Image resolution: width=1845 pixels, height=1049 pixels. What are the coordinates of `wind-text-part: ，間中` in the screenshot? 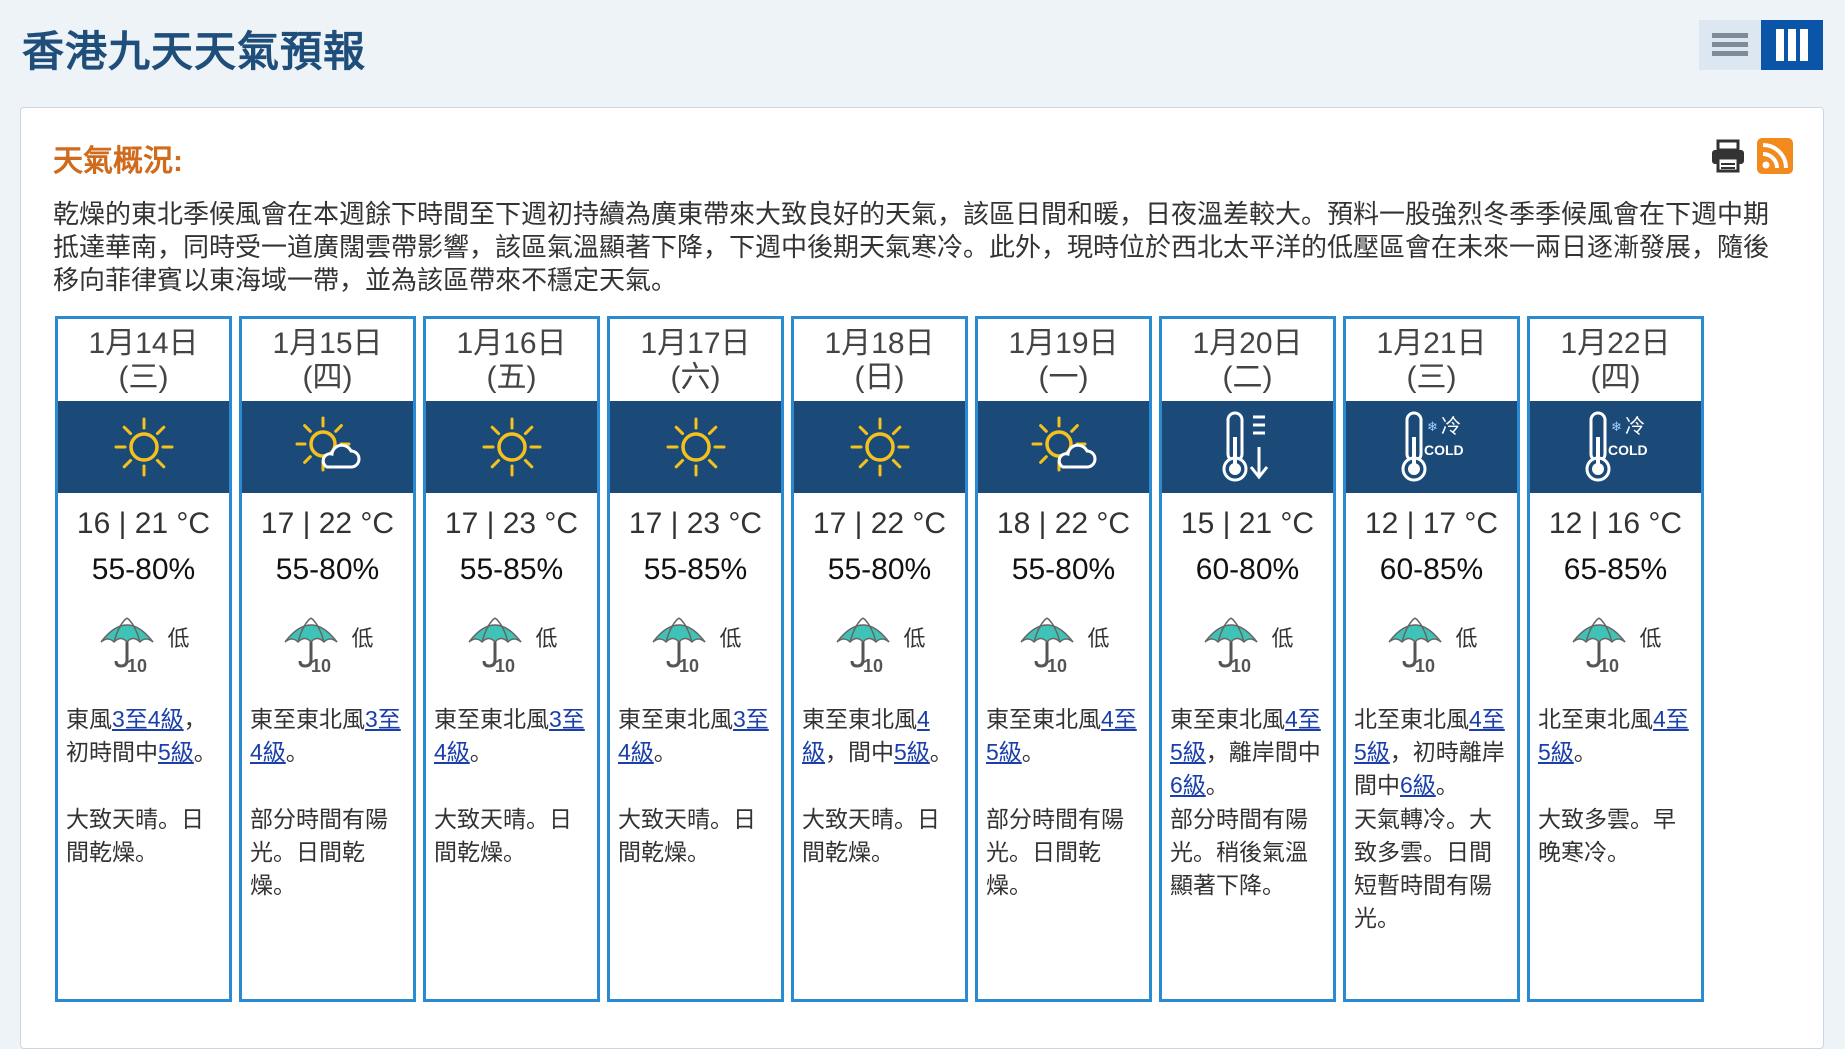 It's located at (859, 752).